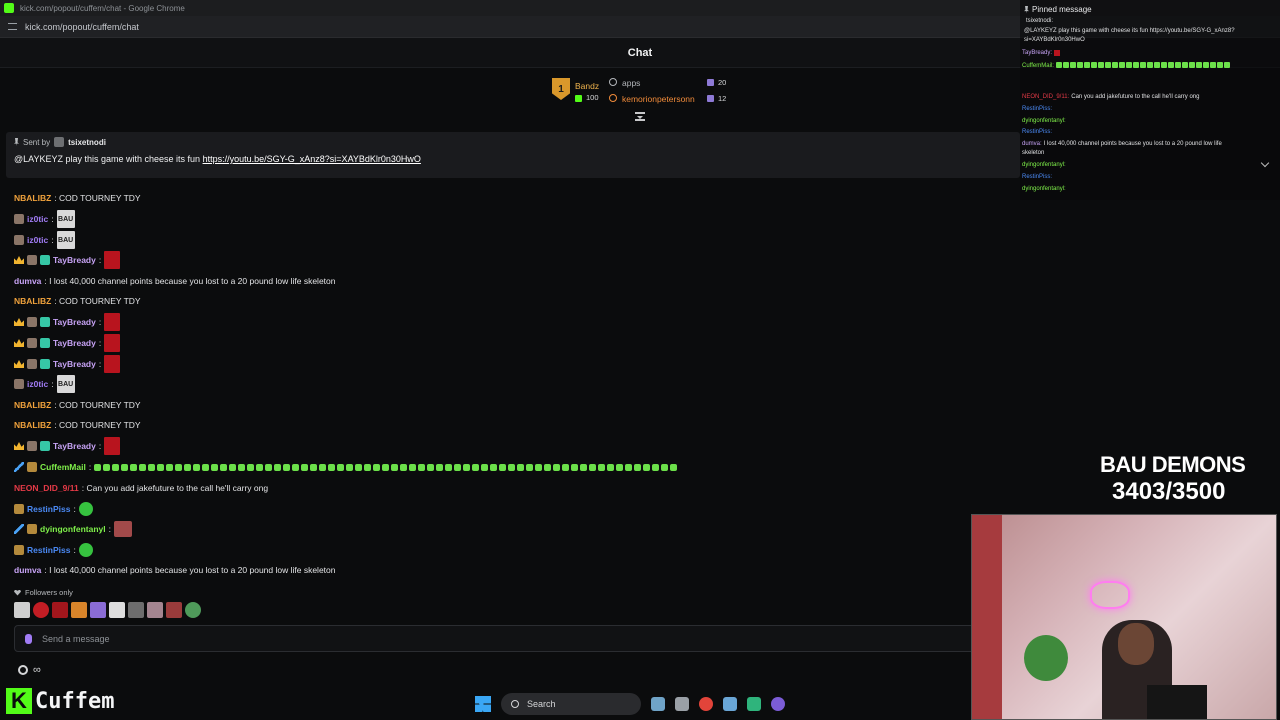  I want to click on emote-quick-bar, so click(107, 610).